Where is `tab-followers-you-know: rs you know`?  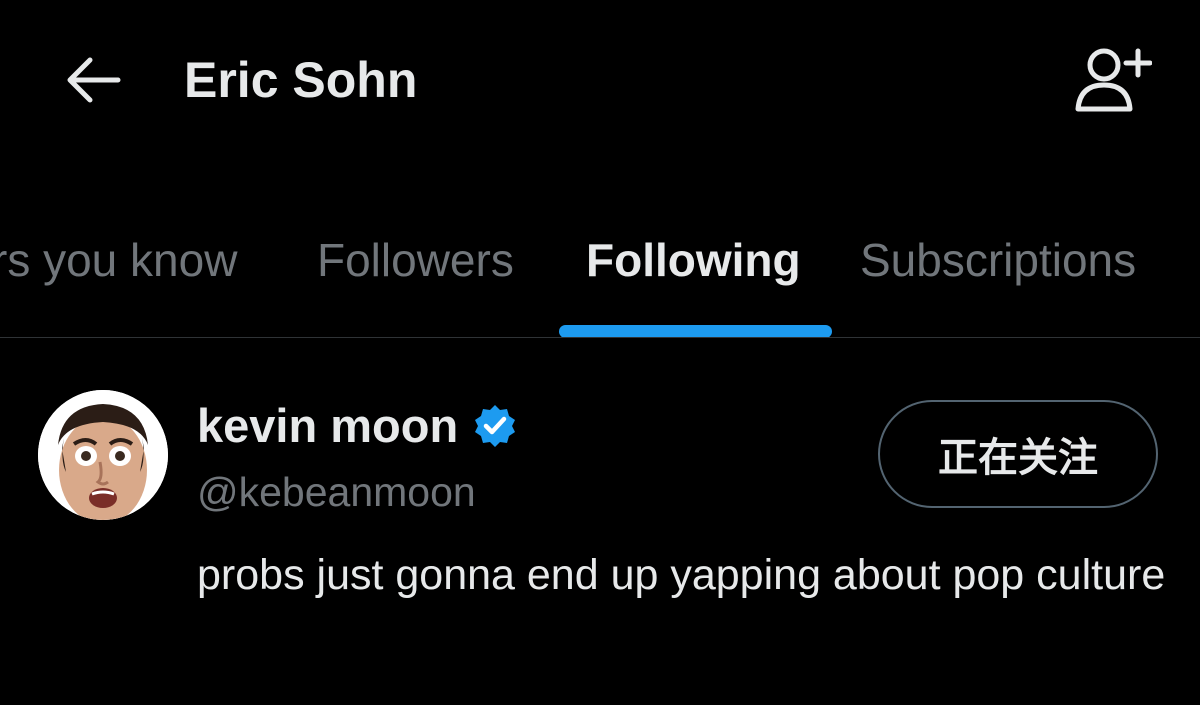 tab-followers-you-know: rs you know is located at coordinates (118, 260).